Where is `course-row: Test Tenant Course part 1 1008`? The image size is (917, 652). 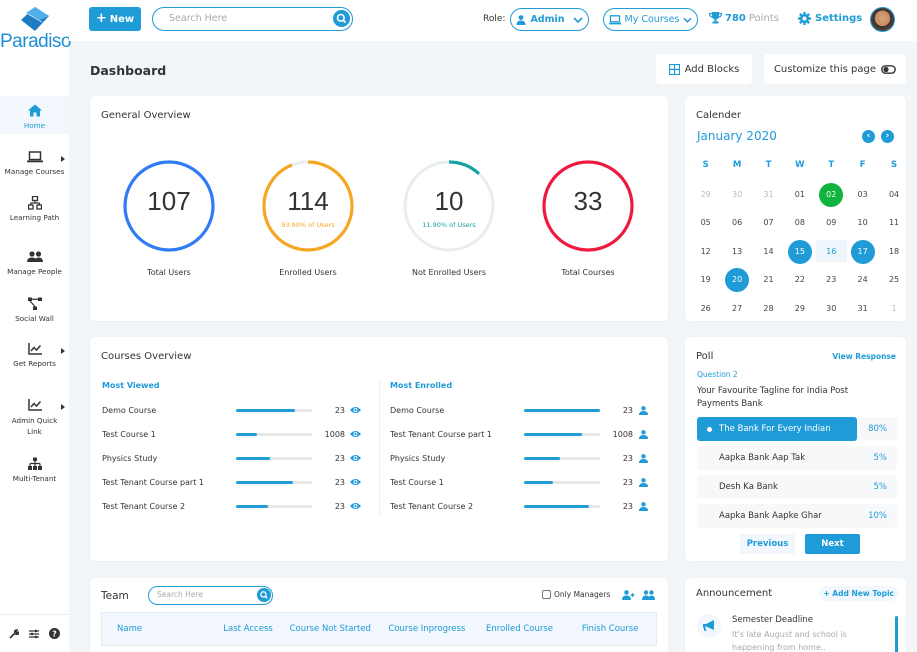 course-row: Test Tenant Course part 1 1008 is located at coordinates (520, 434).